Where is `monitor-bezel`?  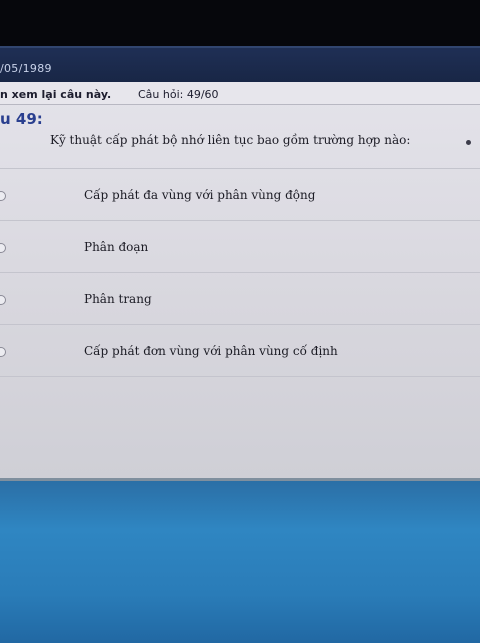
monitor-bezel is located at coordinates (240, 23).